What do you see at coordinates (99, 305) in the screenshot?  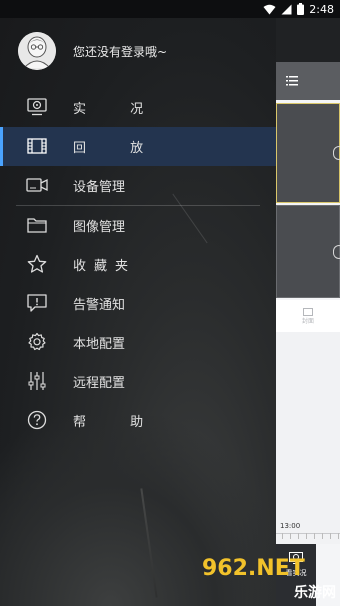 I see `menu-item-label: 告警通知` at bounding box center [99, 305].